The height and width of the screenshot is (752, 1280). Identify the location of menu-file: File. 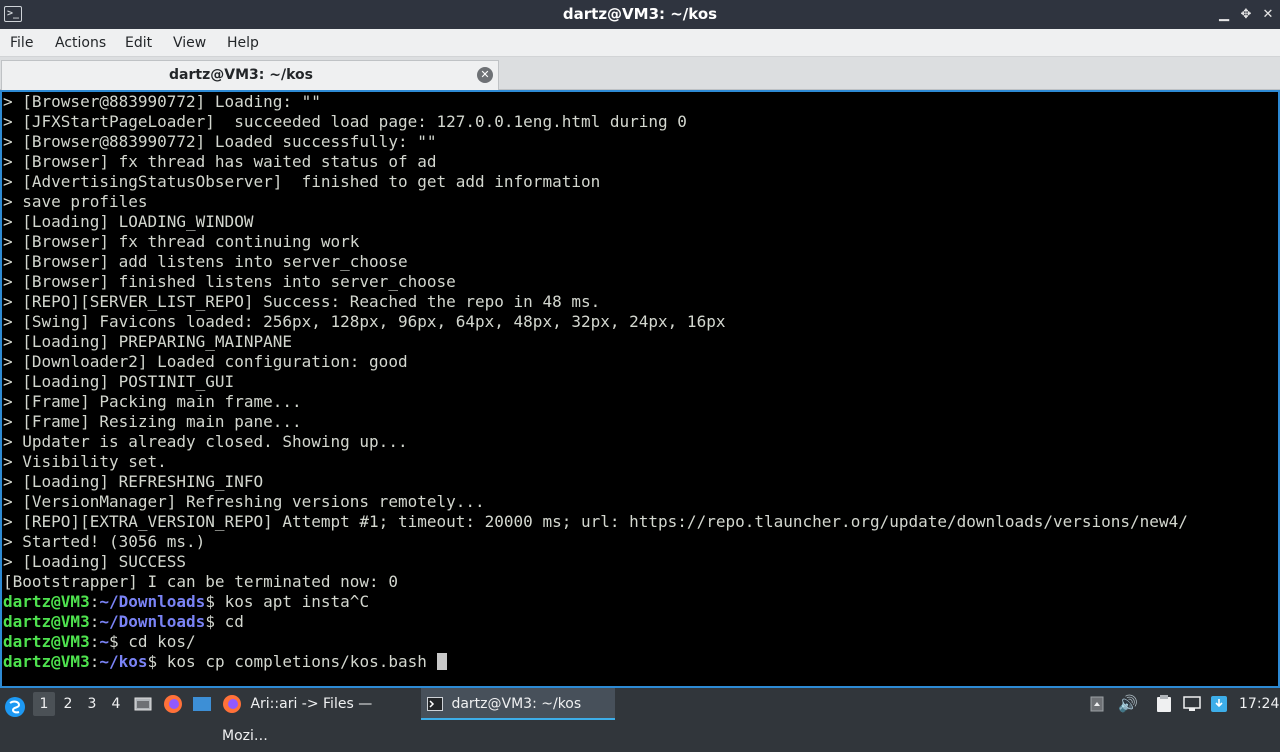
(21, 43).